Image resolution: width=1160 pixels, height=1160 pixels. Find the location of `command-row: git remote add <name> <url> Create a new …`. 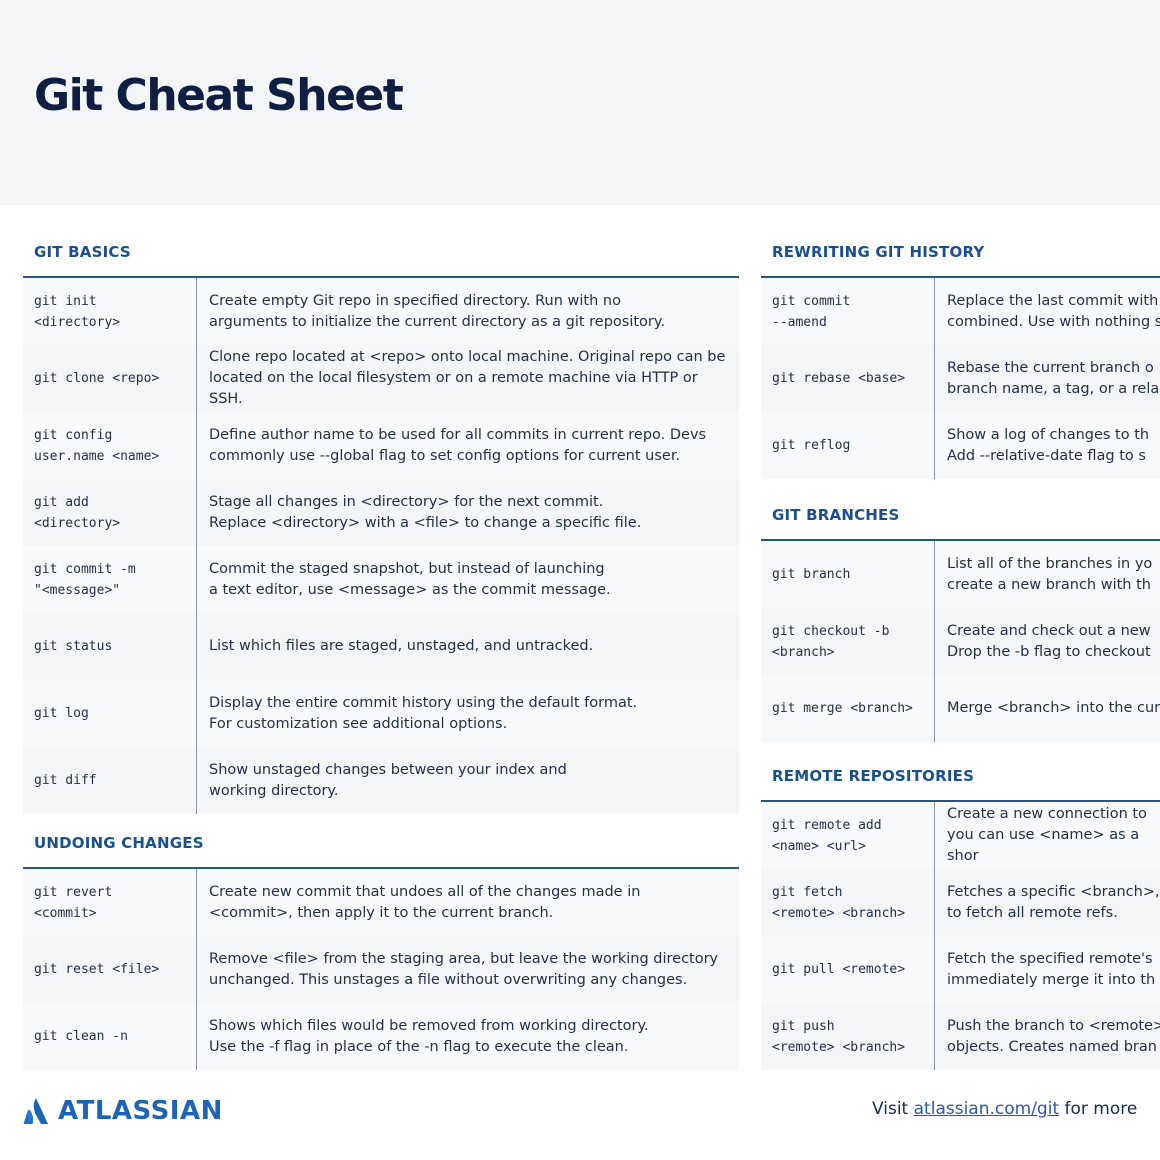

command-row: git remote add <name> <url> Create a new … is located at coordinates (960, 835).